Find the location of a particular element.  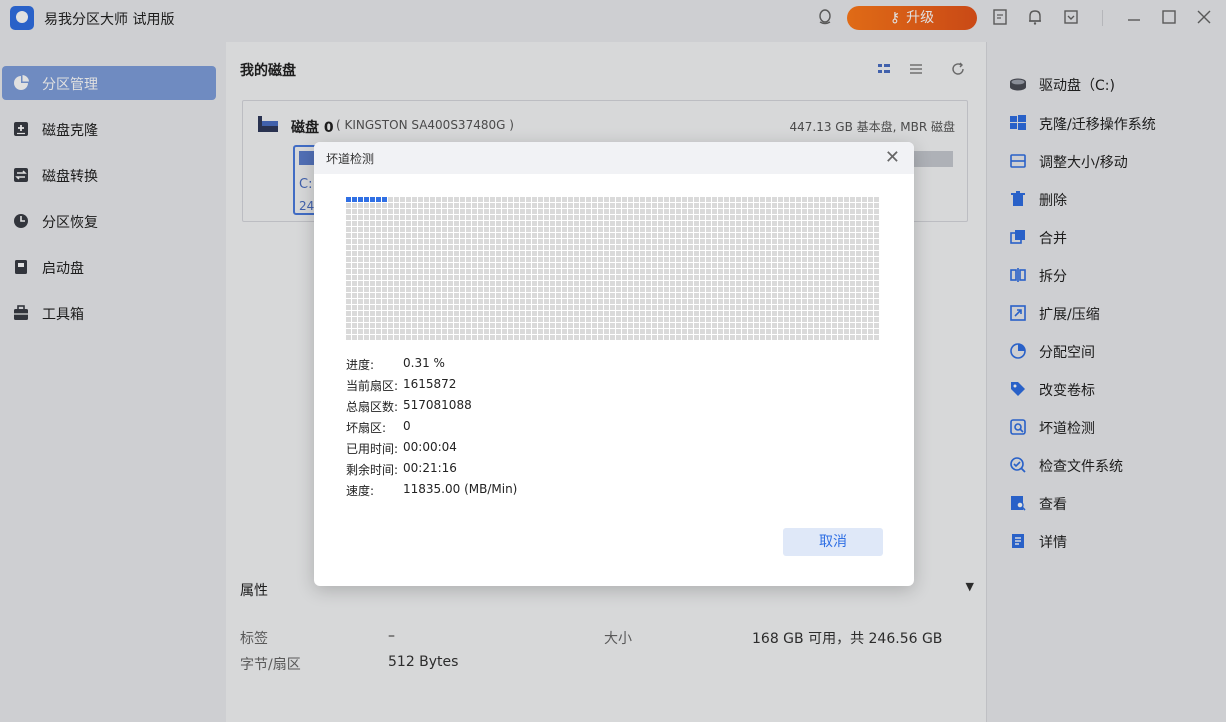

dialog-close-icon: ✕ is located at coordinates (892, 158).